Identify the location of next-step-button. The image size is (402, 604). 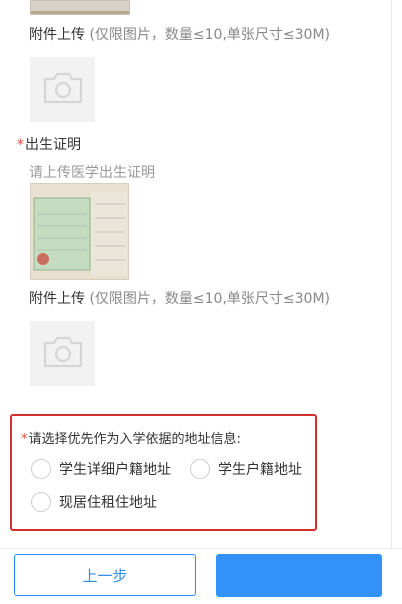
(299, 575).